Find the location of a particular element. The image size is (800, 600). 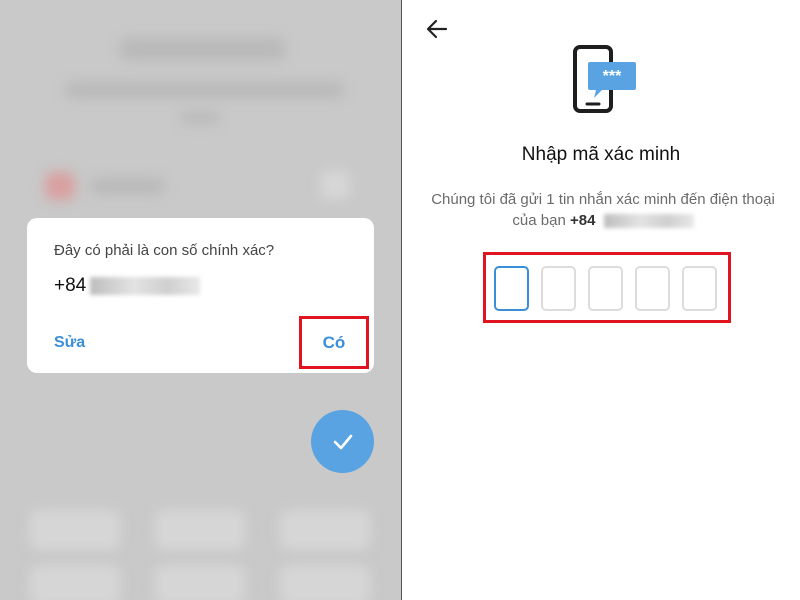

arrow-left-icon is located at coordinates (437, 29).